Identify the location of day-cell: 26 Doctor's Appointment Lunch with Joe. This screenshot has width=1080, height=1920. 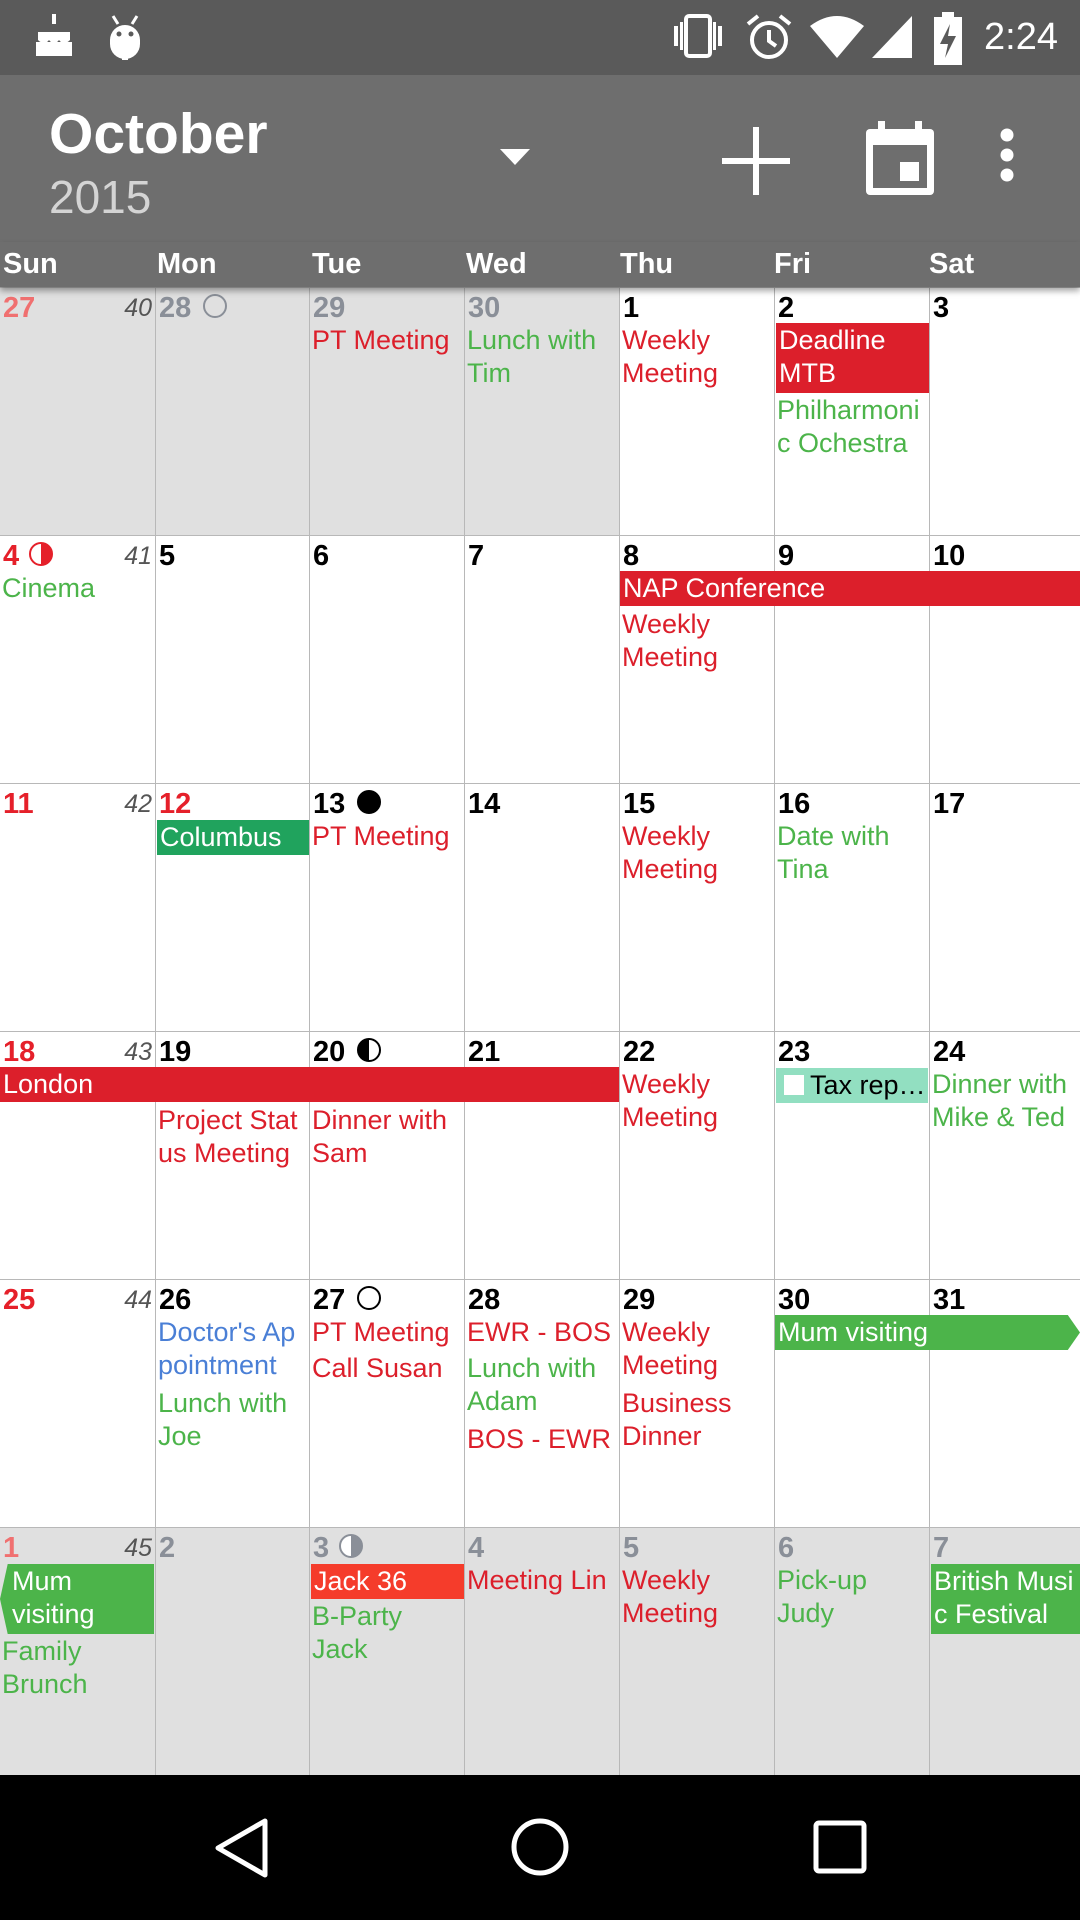
(232, 1403).